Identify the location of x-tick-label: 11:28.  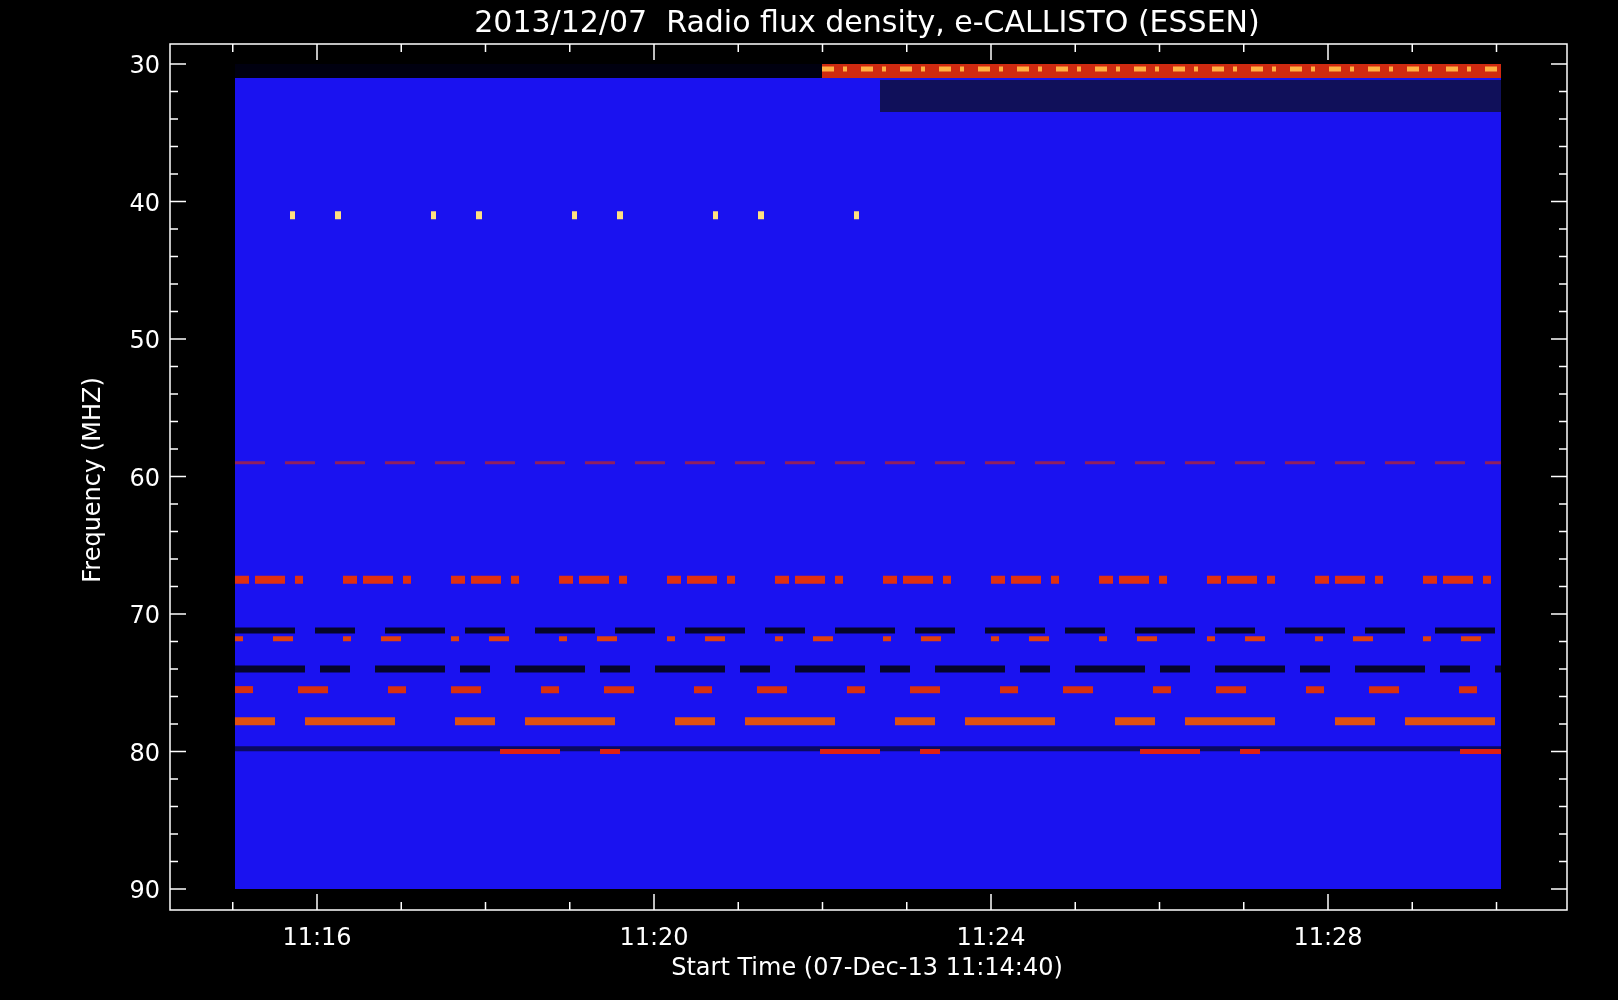
(1328, 937).